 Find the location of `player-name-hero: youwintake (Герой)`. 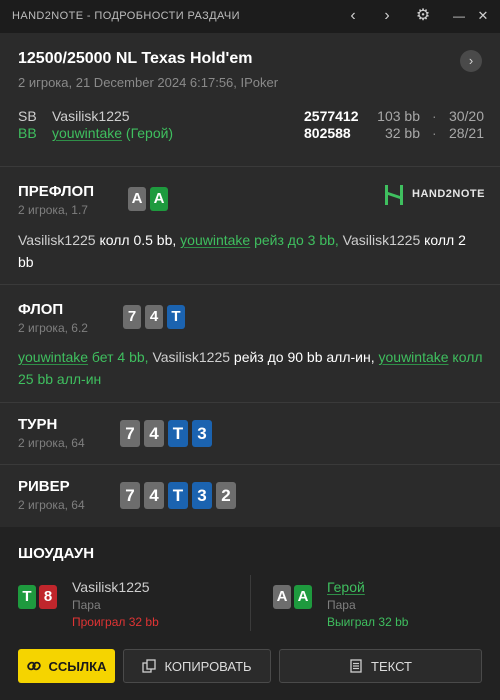

player-name-hero: youwintake (Герой) is located at coordinates (112, 133).